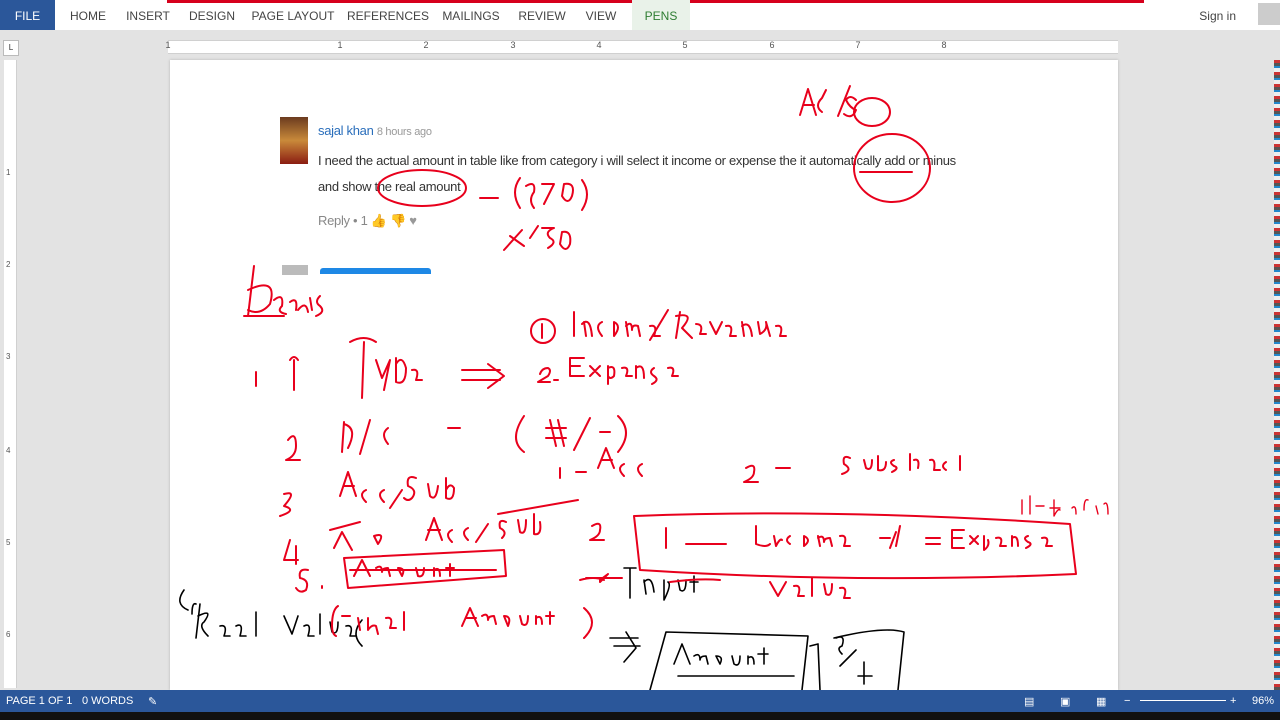 This screenshot has height=720, width=1280. Describe the element at coordinates (148, 15) in the screenshot. I see `tab-insert: INSERT` at that location.